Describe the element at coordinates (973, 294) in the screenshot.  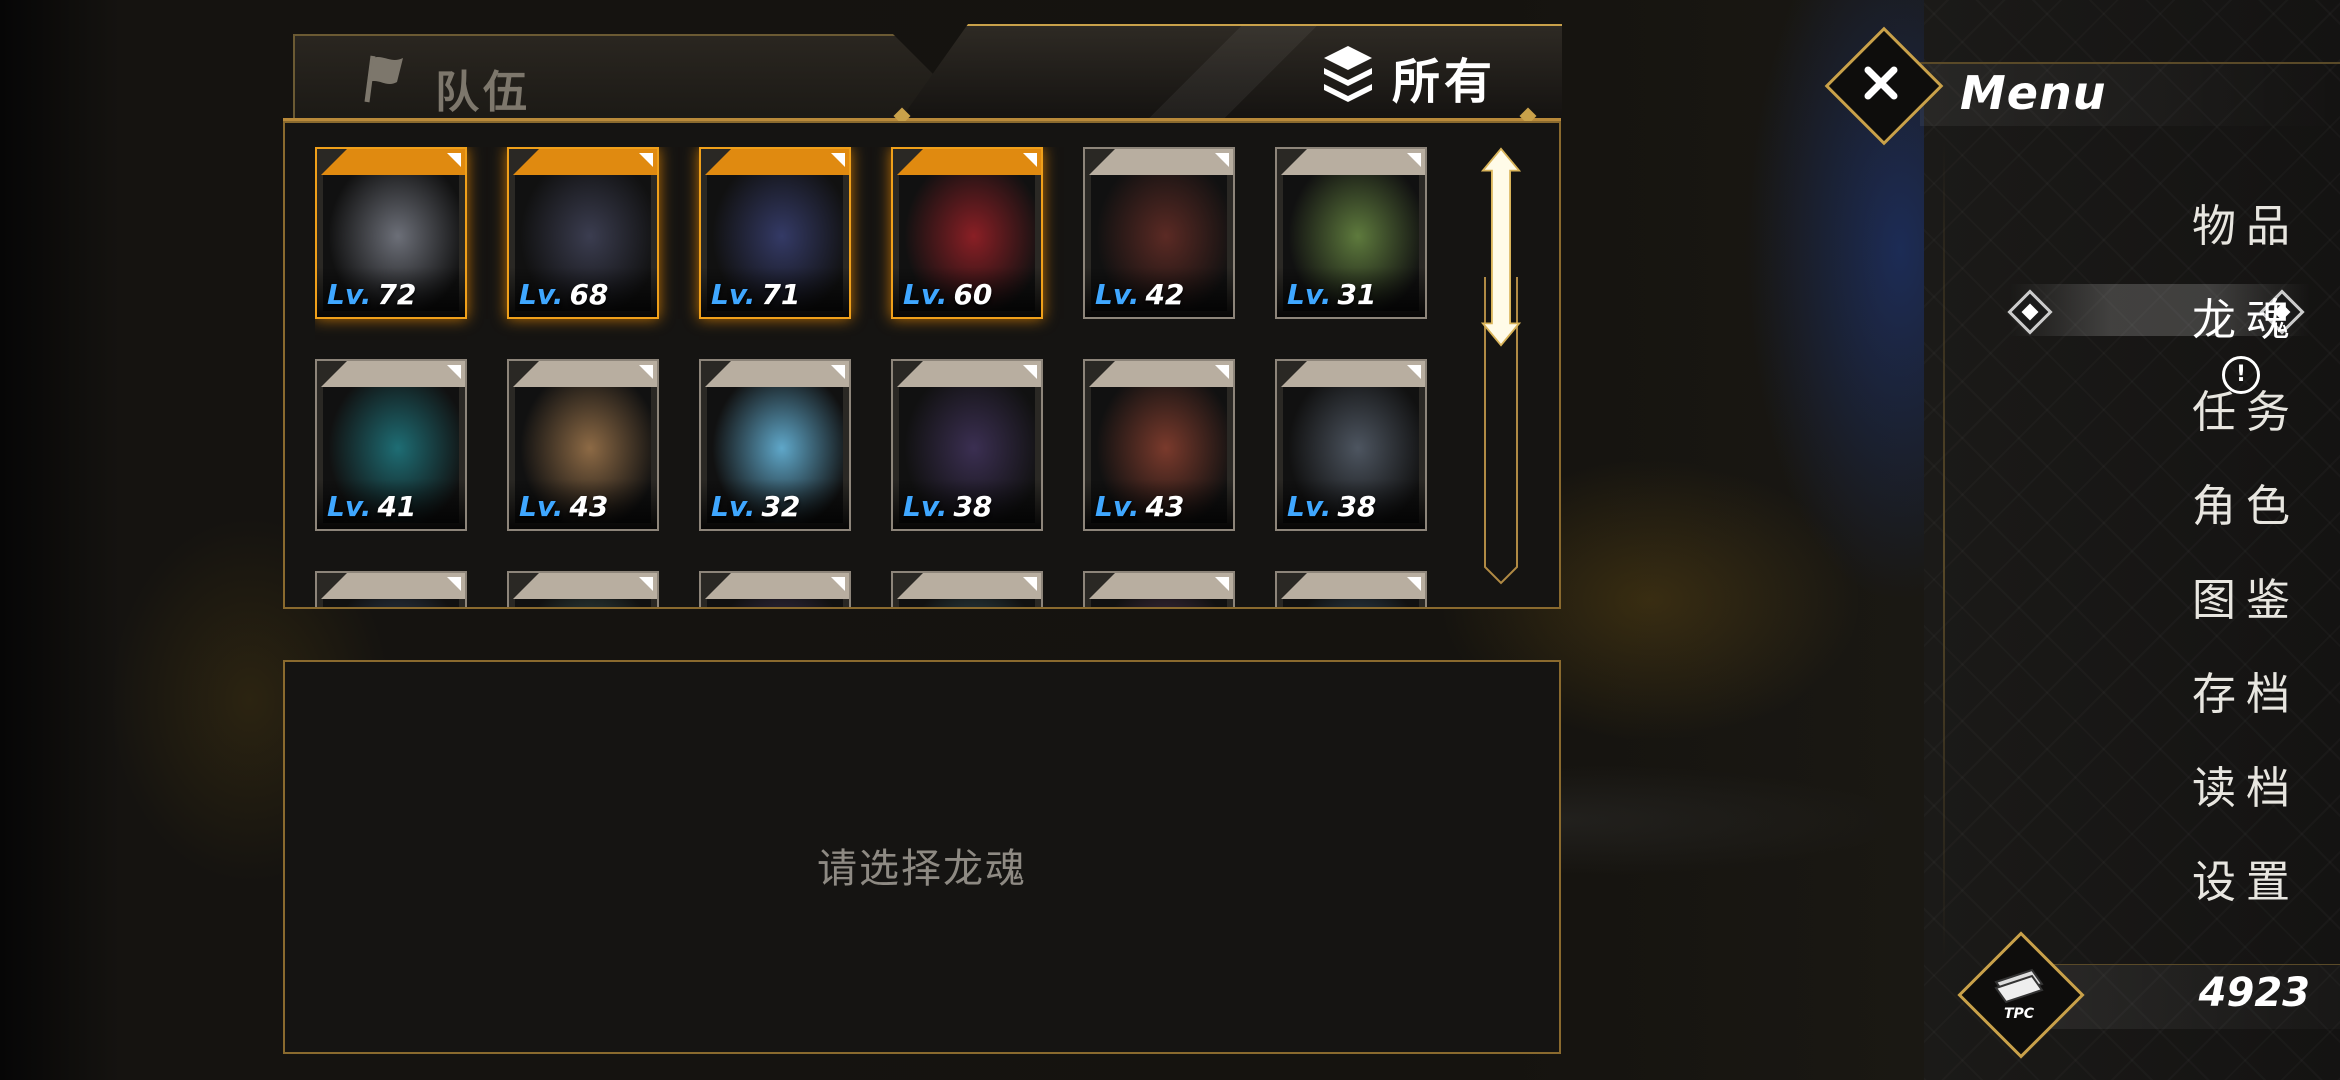
I see `level-value: 60` at that location.